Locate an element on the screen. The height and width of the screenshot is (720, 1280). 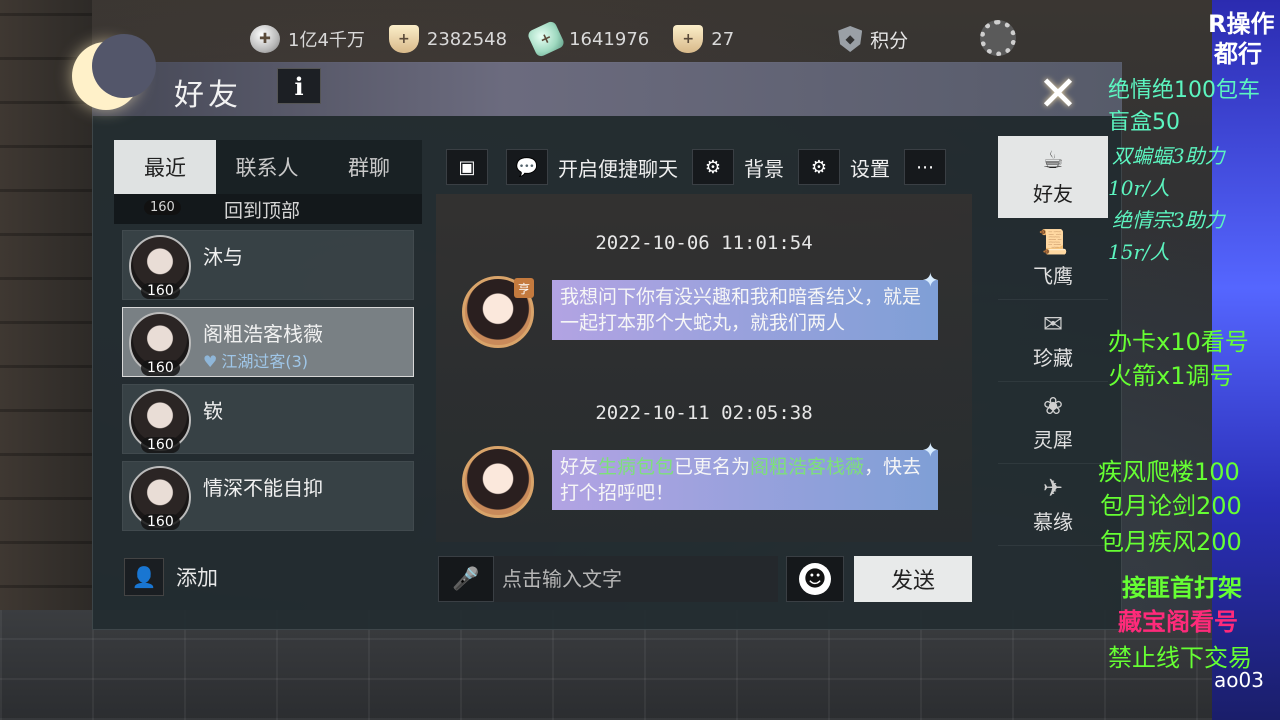
bowl-icon: + is located at coordinates (688, 39).